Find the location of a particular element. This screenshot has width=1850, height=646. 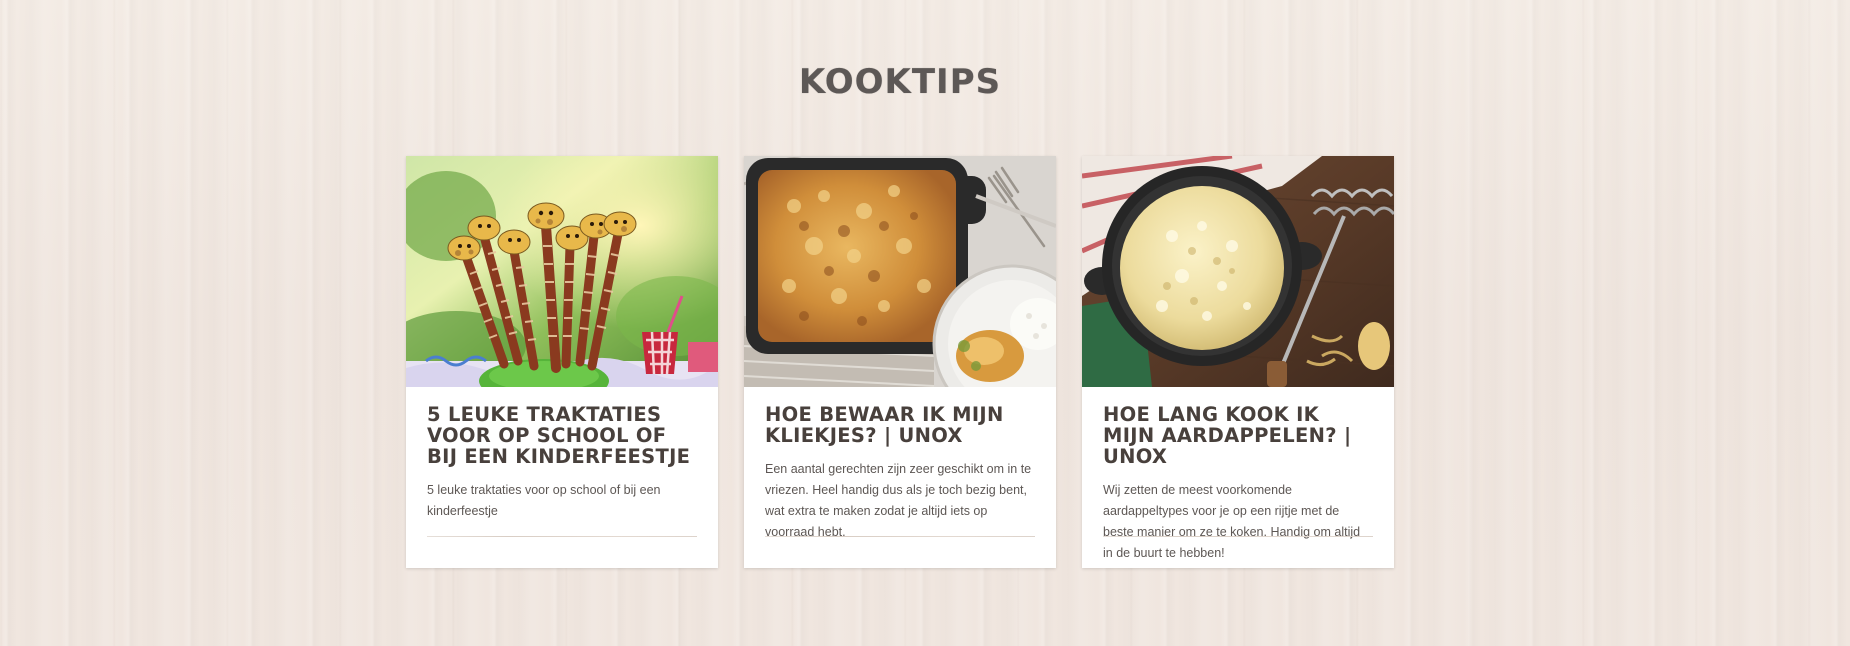

casserole-dish-photo is located at coordinates (900, 271).